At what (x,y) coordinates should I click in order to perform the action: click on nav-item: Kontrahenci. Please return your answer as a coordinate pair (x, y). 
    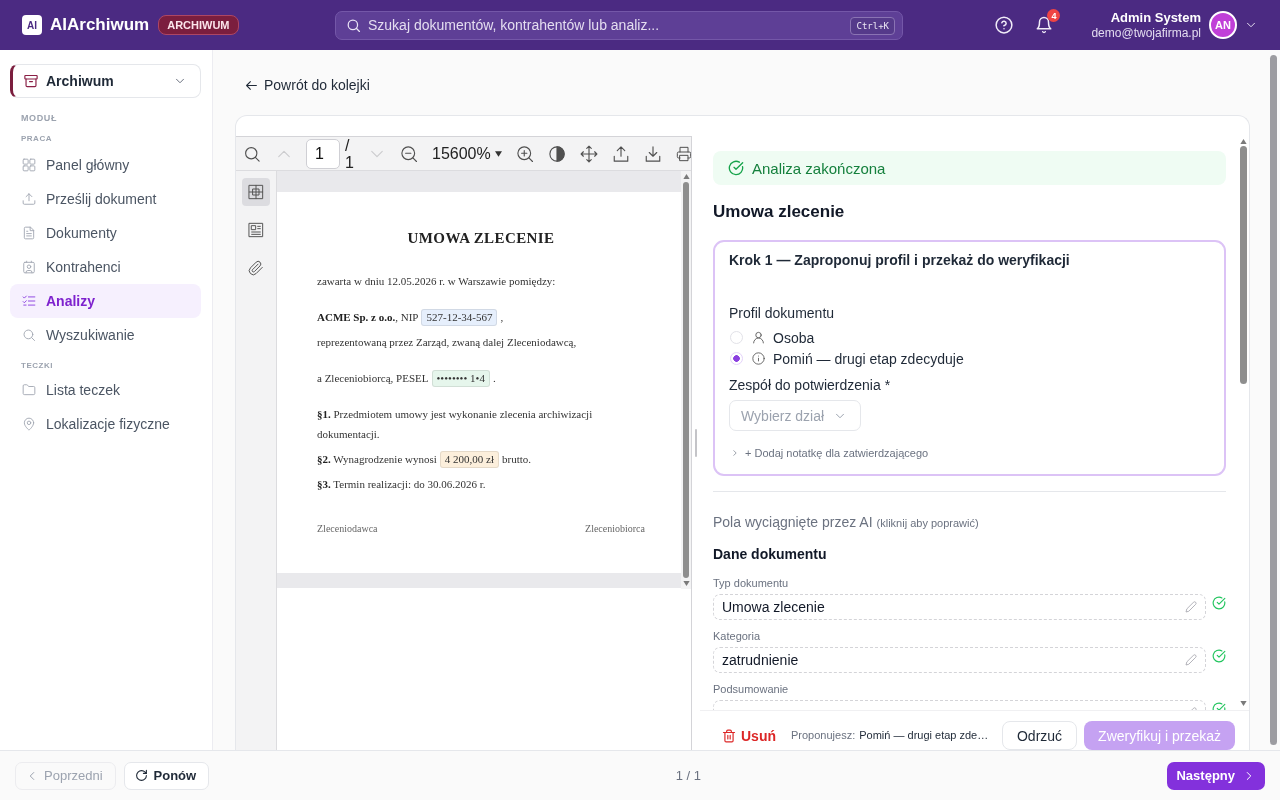
    Looking at the image, I should click on (105, 267).